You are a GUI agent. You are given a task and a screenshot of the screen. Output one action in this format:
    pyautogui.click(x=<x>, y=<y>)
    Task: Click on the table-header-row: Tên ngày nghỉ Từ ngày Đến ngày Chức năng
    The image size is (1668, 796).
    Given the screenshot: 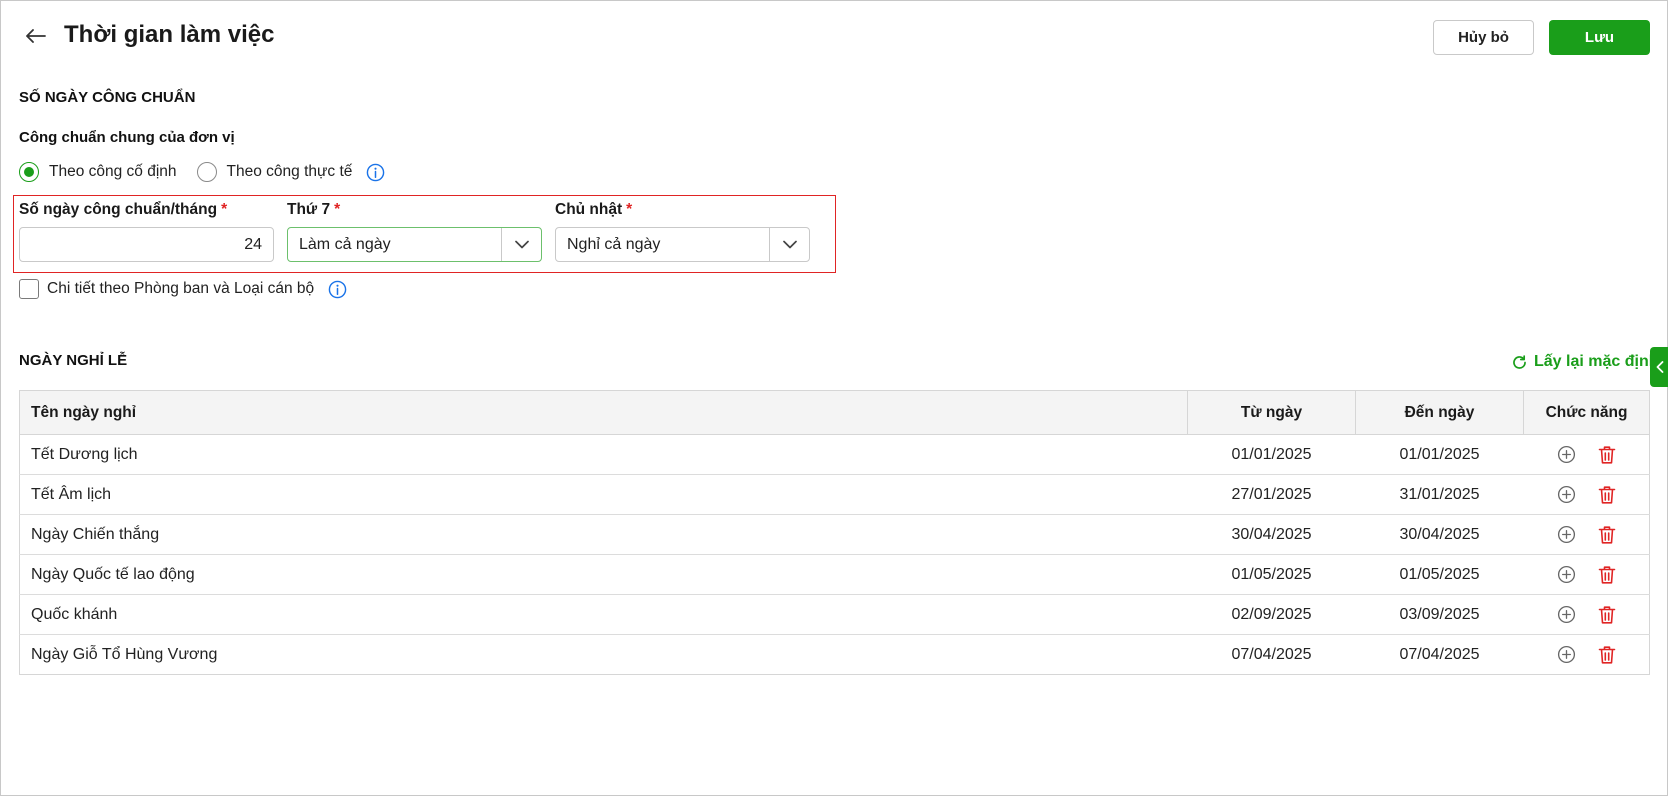 What is the action you would take?
    pyautogui.click(x=834, y=412)
    